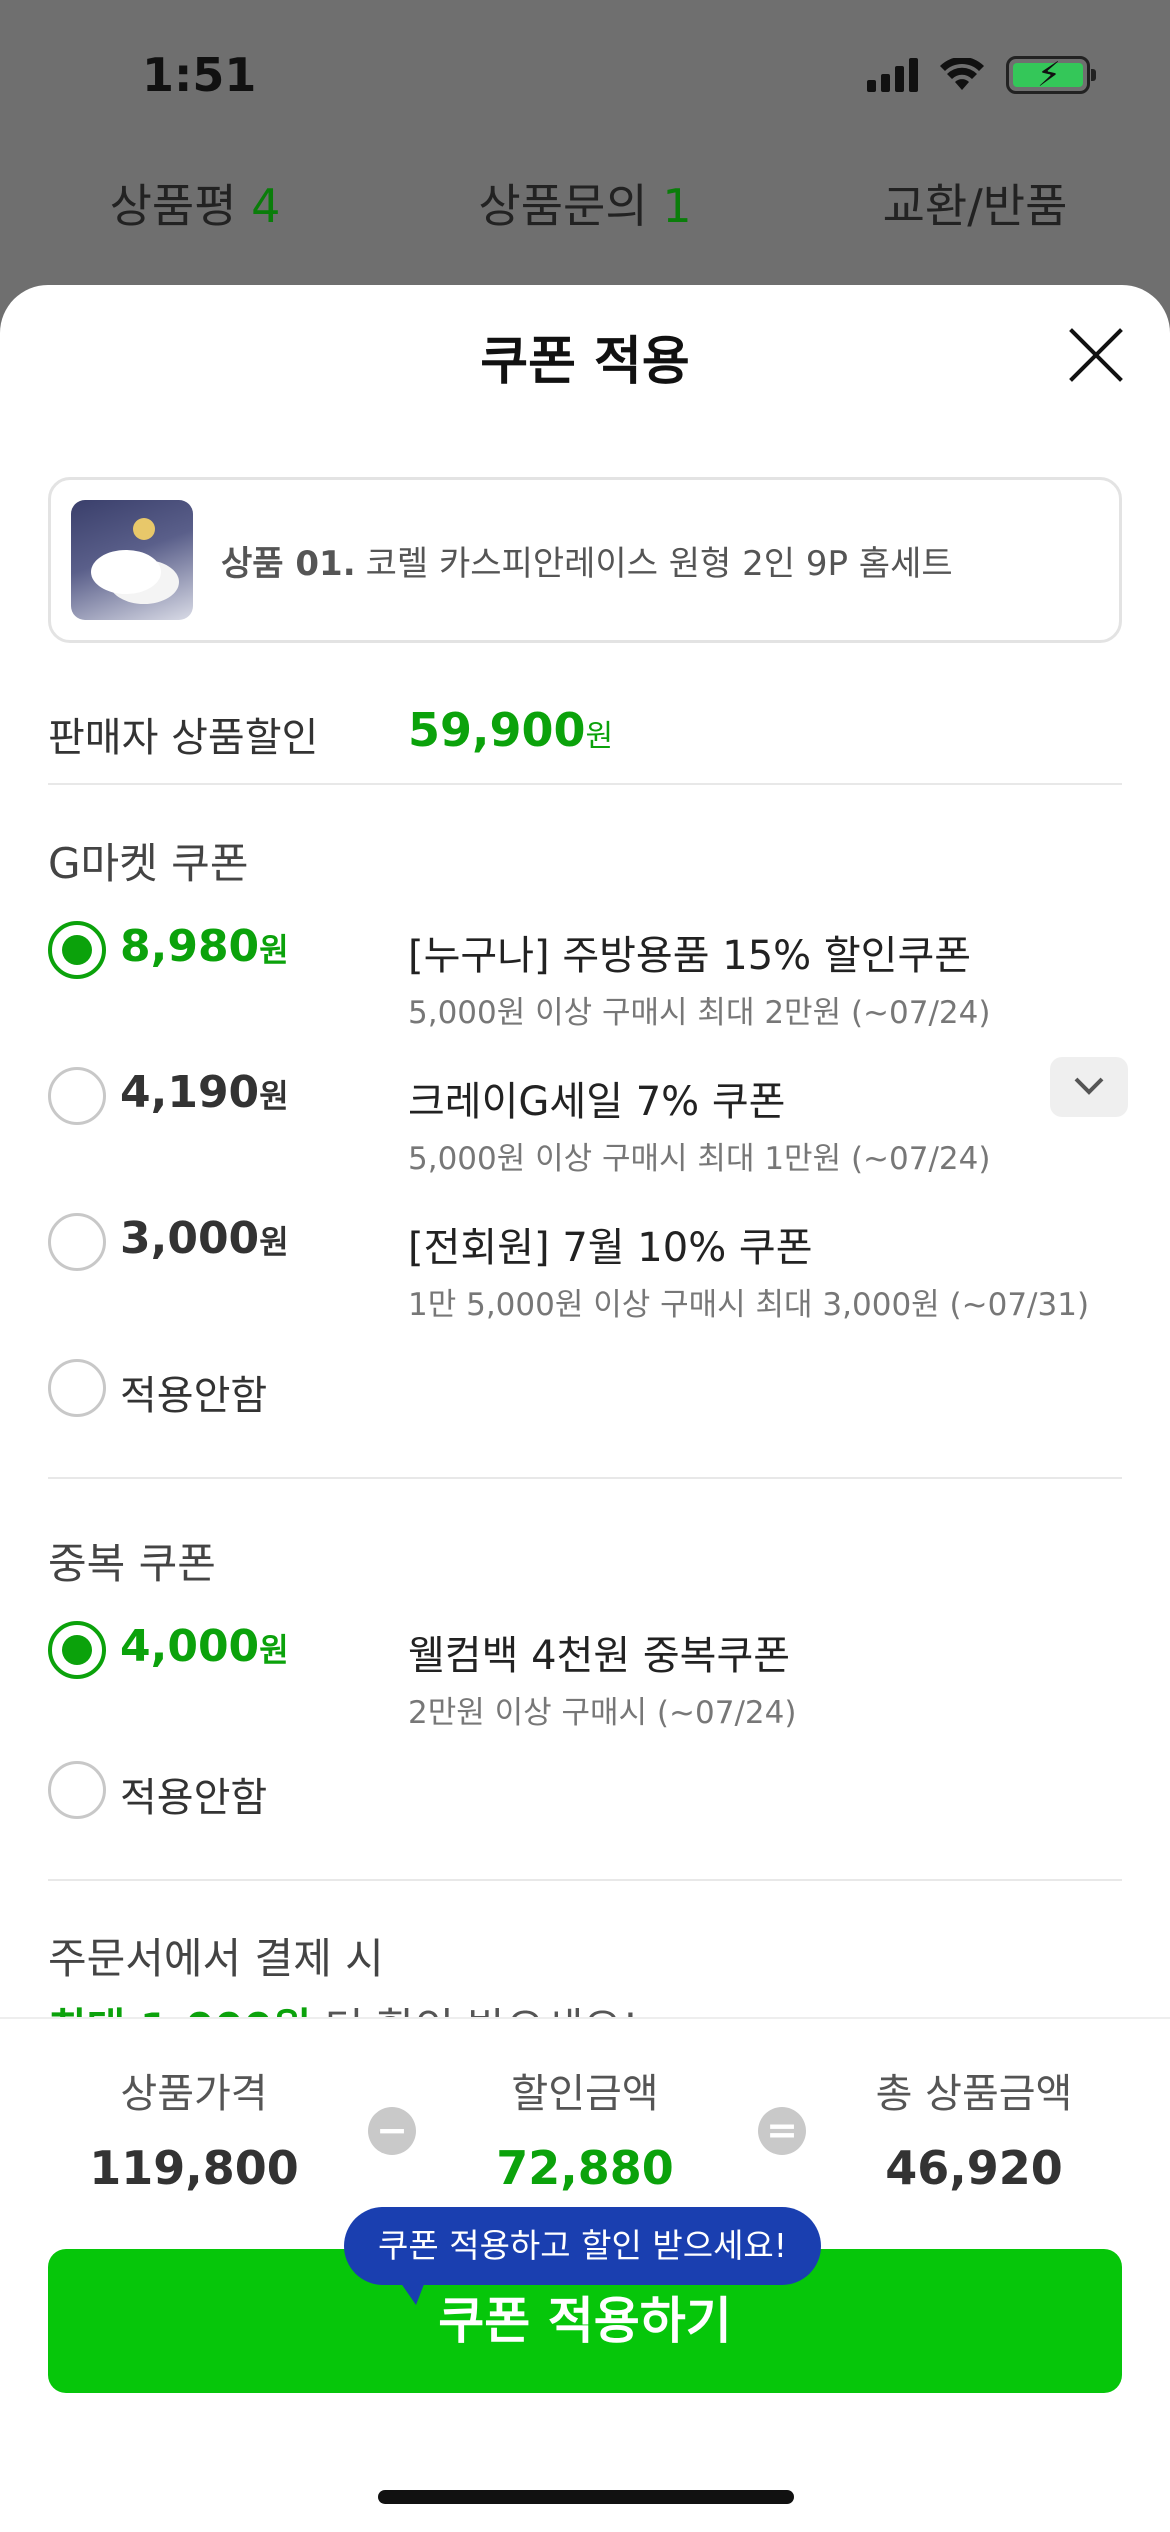 The width and height of the screenshot is (1170, 2532). Describe the element at coordinates (610, 1248) in the screenshot. I see `coupon-name: [전회원] 7월 10% 쿠폰` at that location.